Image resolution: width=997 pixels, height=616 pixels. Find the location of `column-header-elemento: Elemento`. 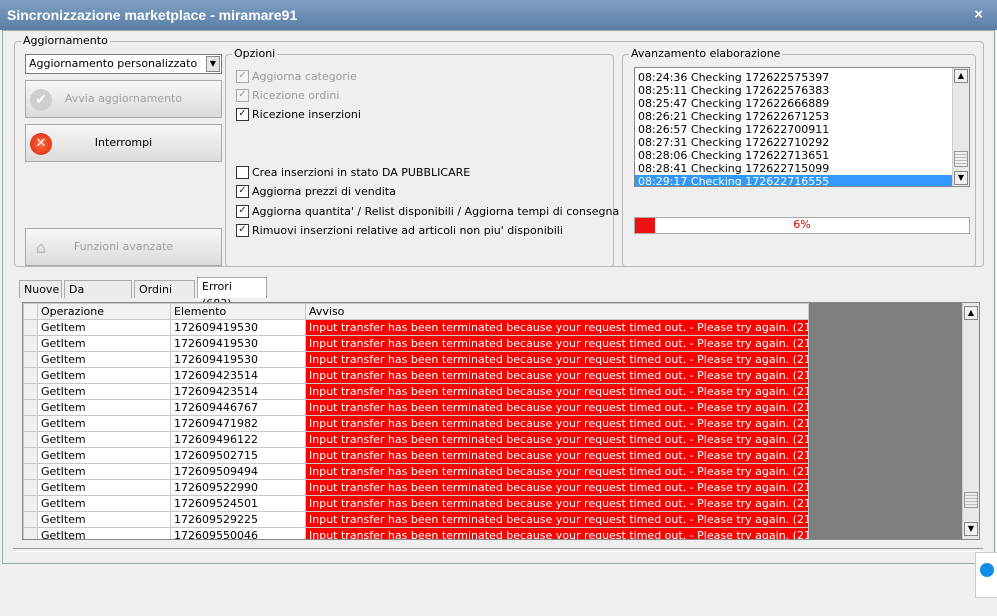

column-header-elemento: Elemento is located at coordinates (238, 311).